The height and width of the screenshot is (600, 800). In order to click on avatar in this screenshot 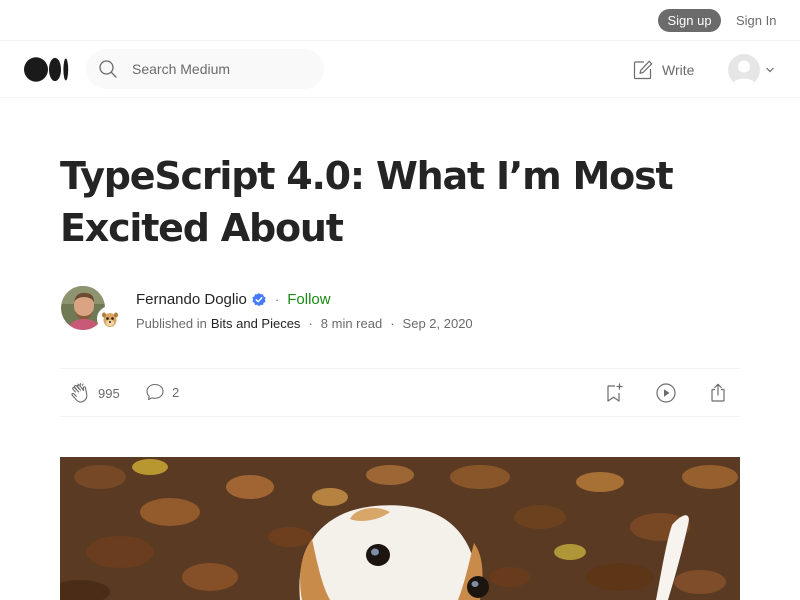, I will do `click(744, 70)`.